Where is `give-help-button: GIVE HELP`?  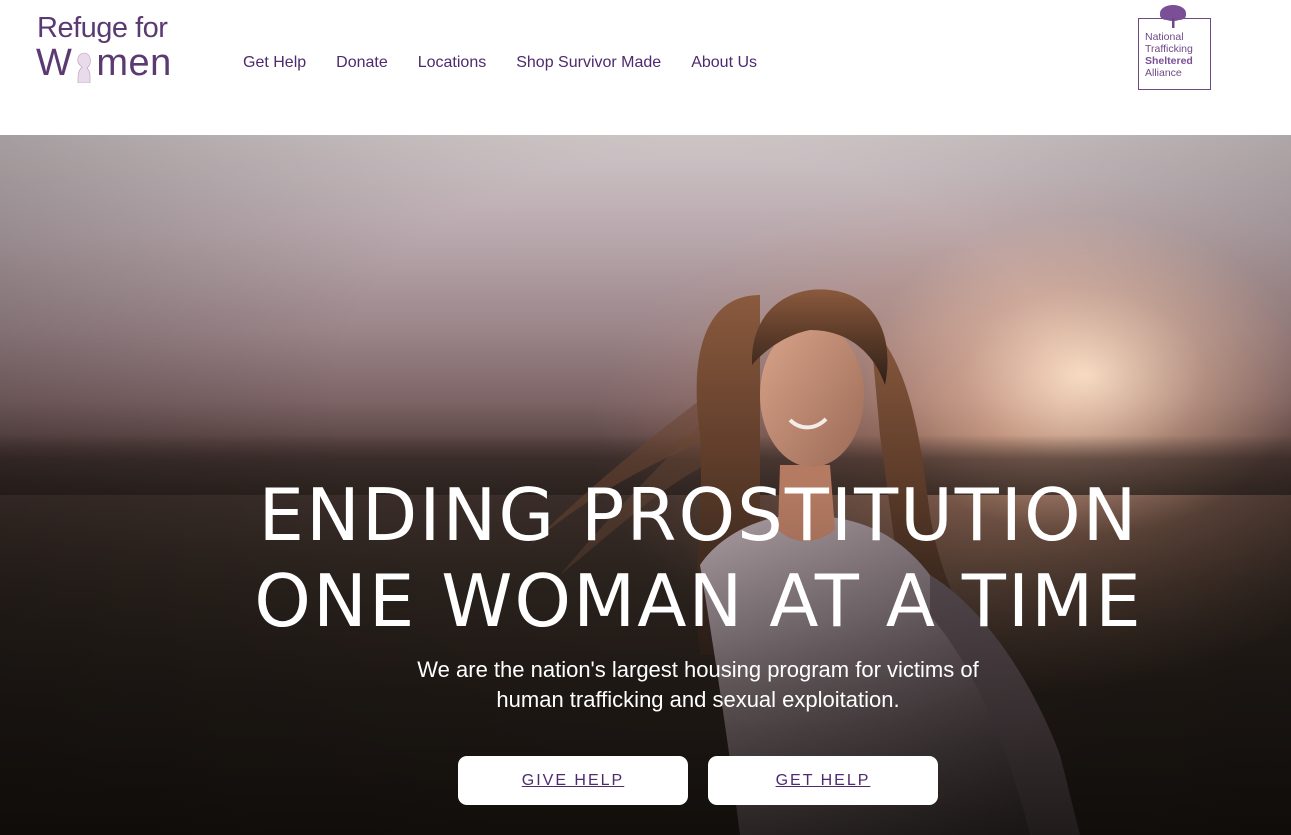
give-help-button: GIVE HELP is located at coordinates (573, 780).